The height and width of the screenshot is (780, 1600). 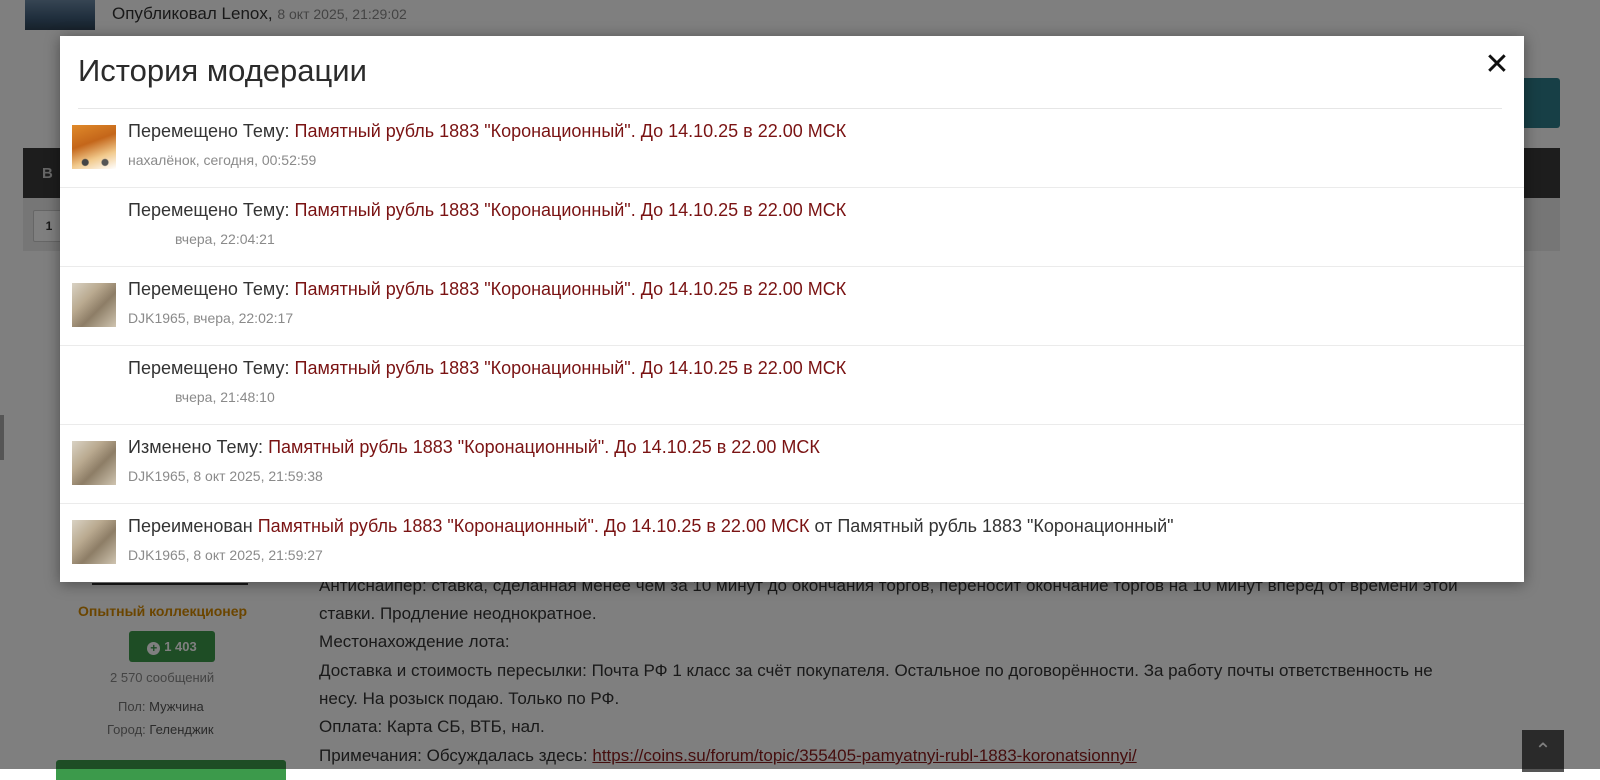 I want to click on modal-title: История модерации, so click(x=222, y=70).